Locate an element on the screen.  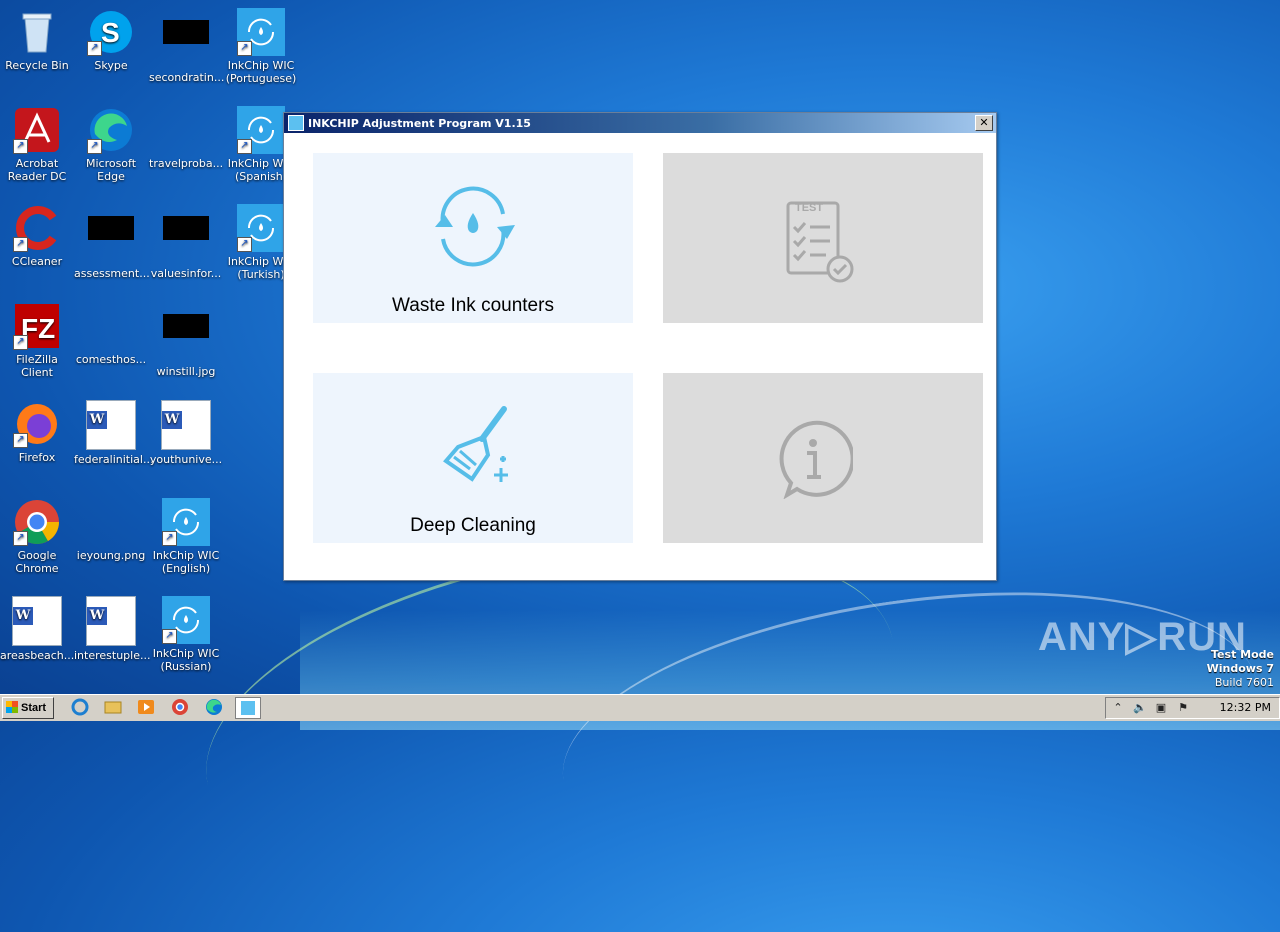
info-button is located at coordinates (823, 458).